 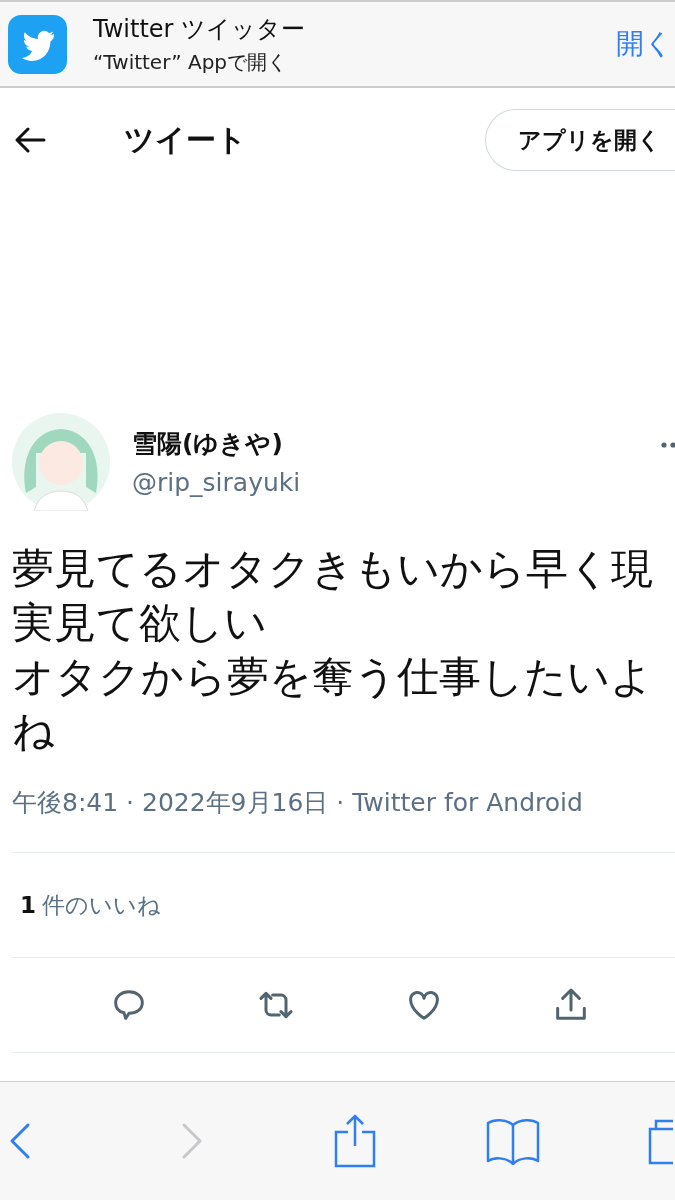 I want to click on author-name: 雪陽(ゆきや), so click(x=208, y=444).